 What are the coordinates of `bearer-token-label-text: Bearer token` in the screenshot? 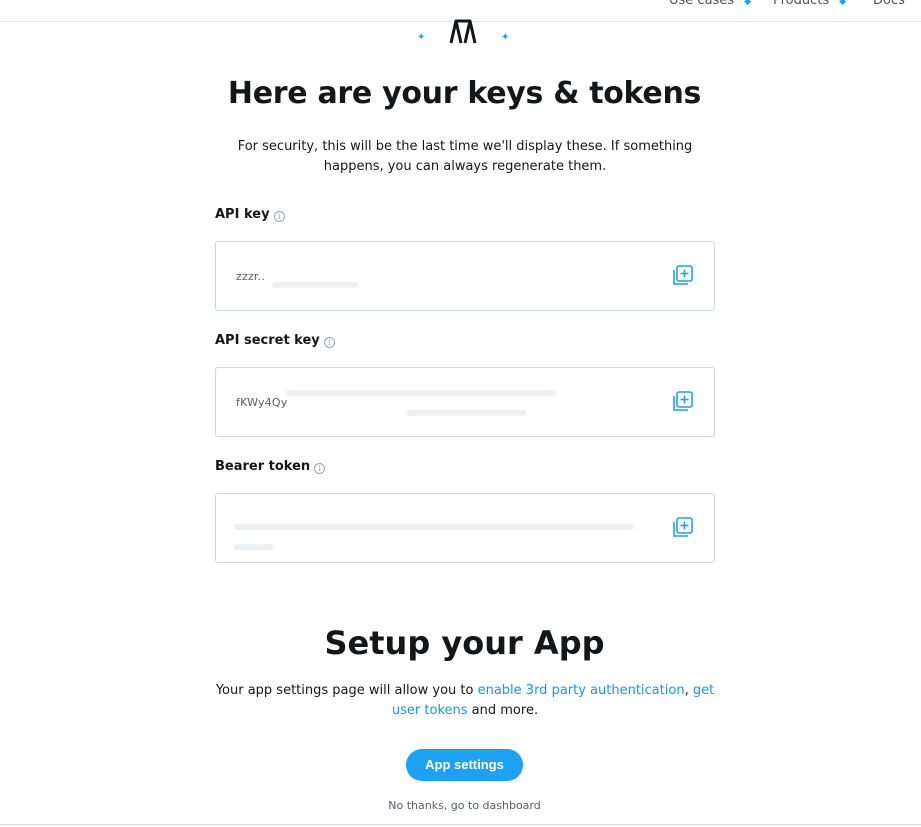 It's located at (263, 466).